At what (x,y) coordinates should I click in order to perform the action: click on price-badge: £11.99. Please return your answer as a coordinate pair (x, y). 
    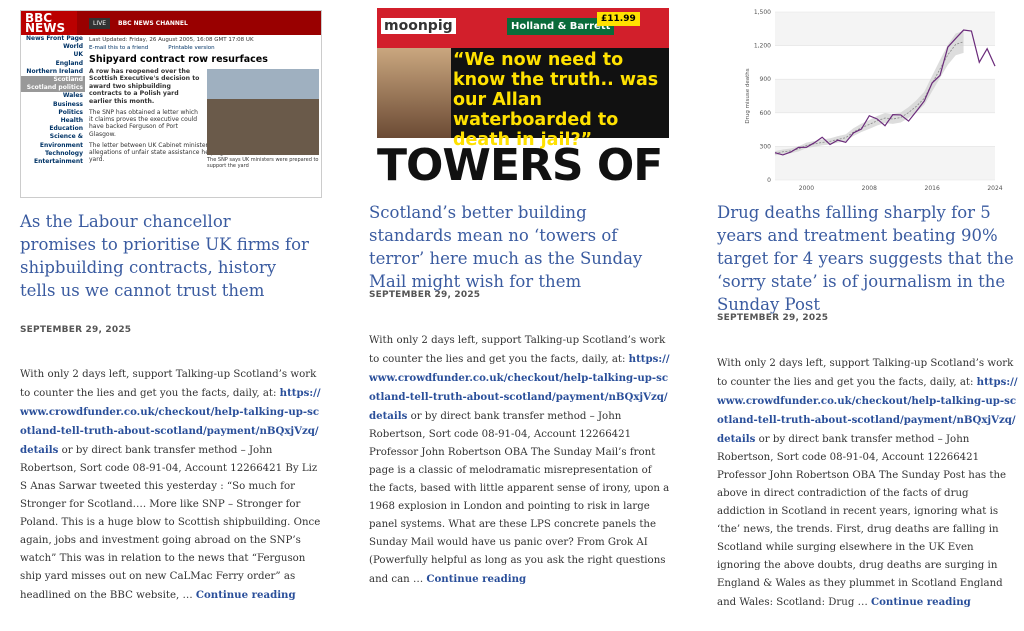
    Looking at the image, I should click on (618, 19).